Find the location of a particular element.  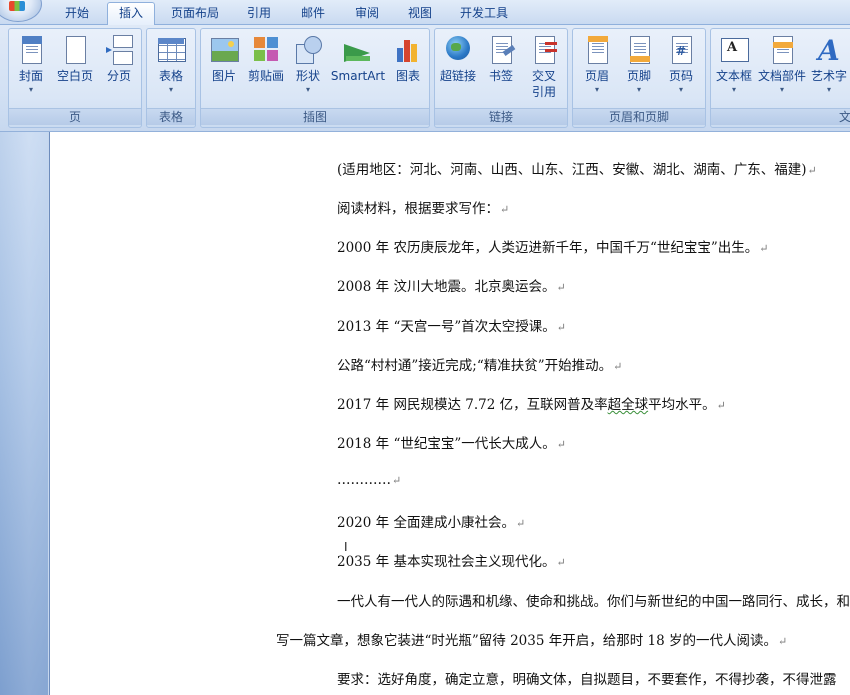

group-label-tables: 表格 is located at coordinates (171, 116).